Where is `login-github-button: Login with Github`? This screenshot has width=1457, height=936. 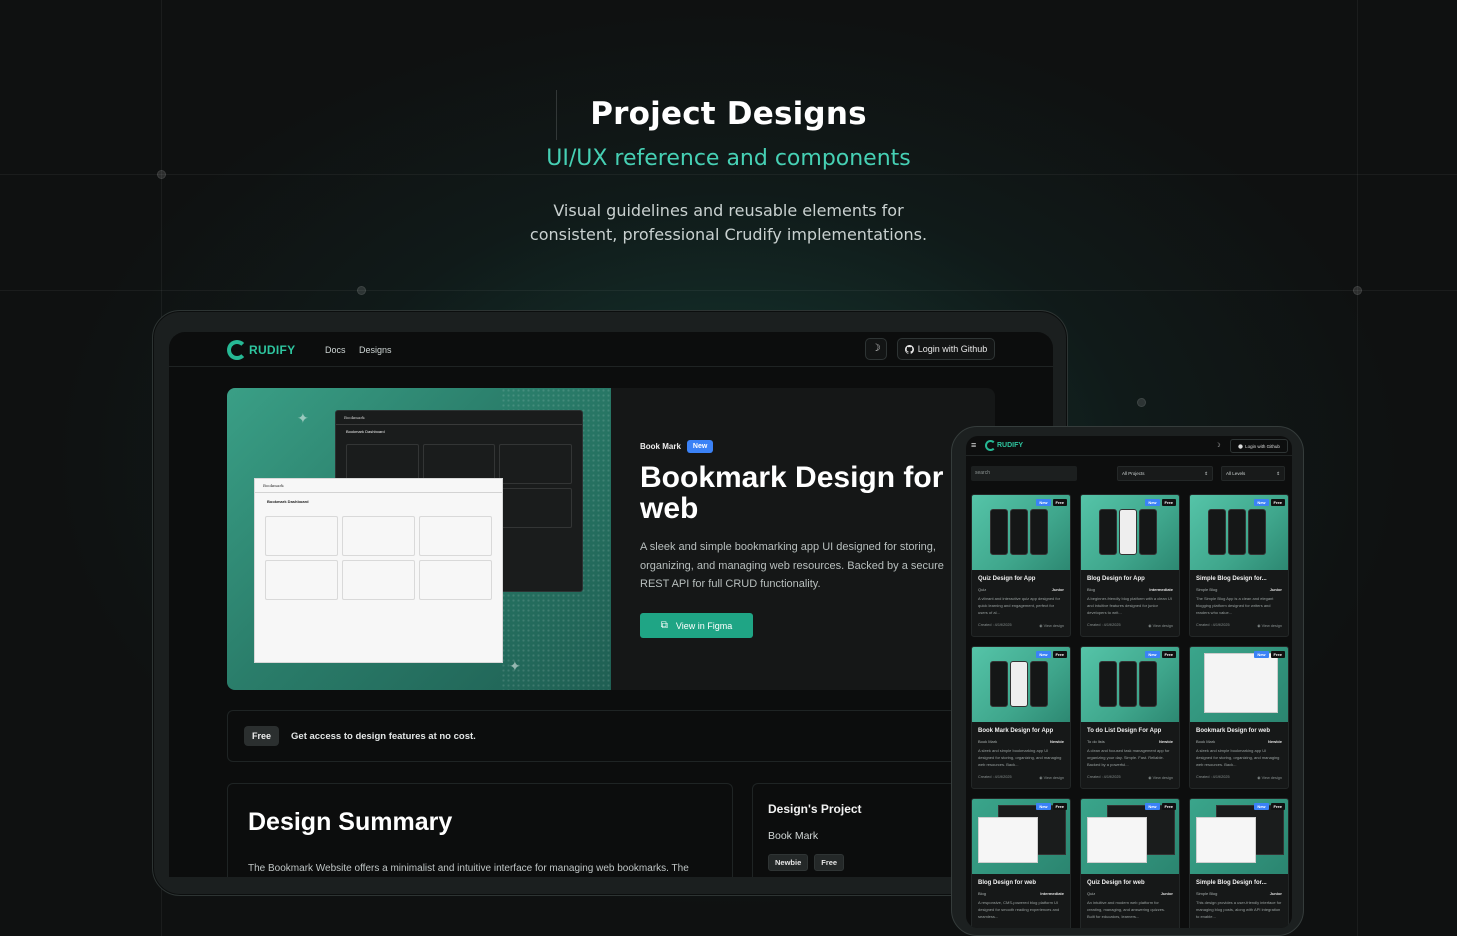
login-github-button: Login with Github is located at coordinates (946, 349).